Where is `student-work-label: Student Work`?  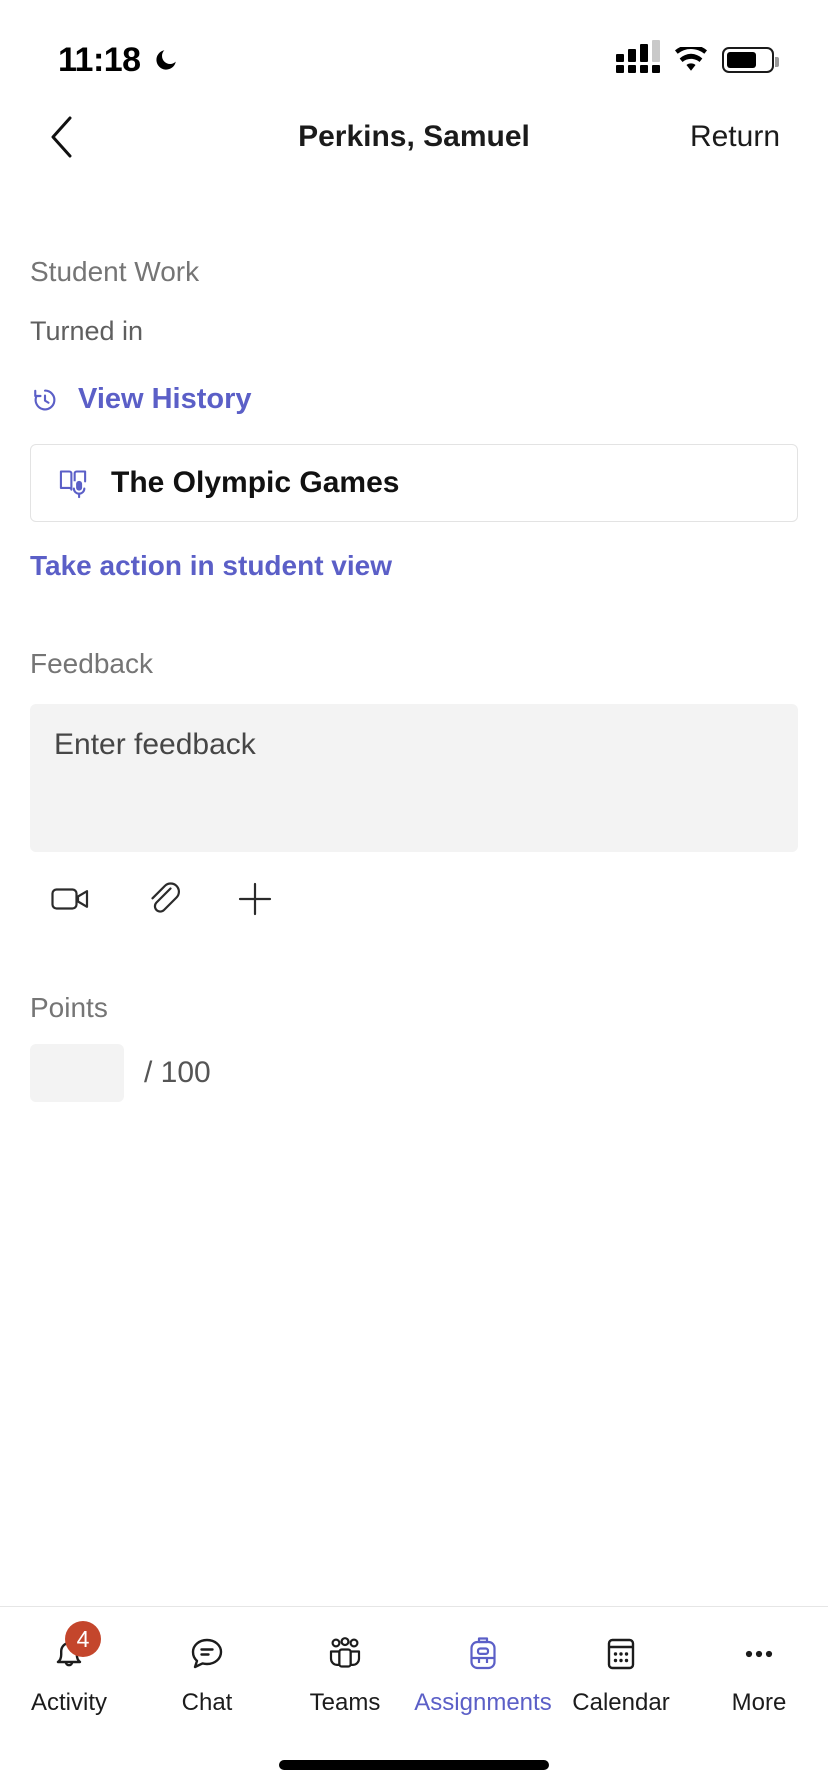 student-work-label: Student Work is located at coordinates (115, 271).